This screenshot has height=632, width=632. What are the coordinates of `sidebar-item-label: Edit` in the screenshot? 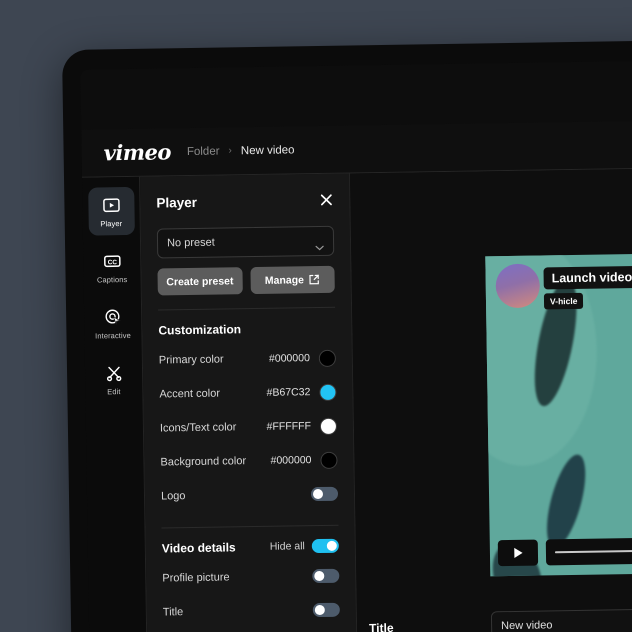 It's located at (114, 392).